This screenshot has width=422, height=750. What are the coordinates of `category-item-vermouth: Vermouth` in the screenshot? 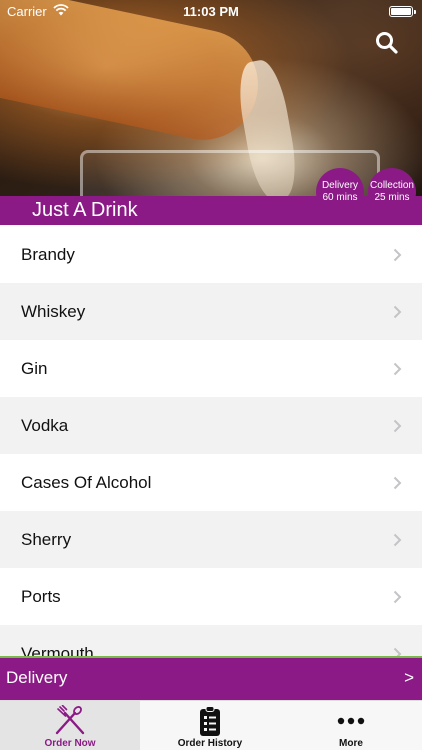 It's located at (211, 641).